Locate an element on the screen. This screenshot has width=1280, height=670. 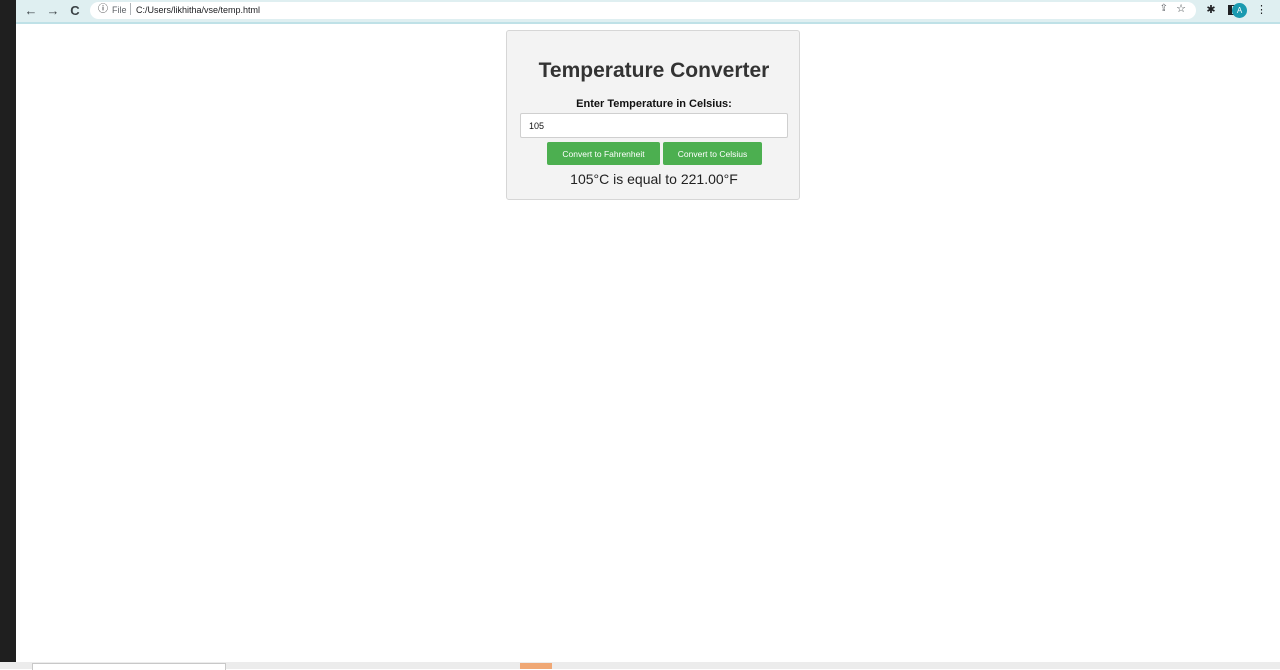
url-text: C:/Users/likhitha/vse/temp.html is located at coordinates (198, 10).